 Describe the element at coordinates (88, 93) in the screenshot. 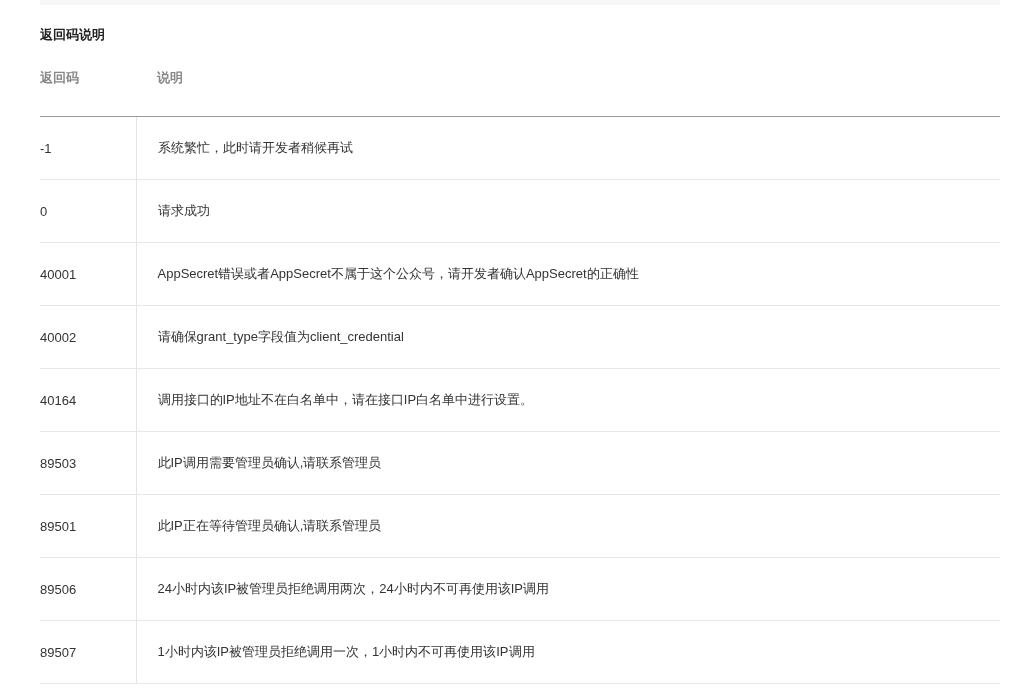

I see `column-header: 返回码` at that location.